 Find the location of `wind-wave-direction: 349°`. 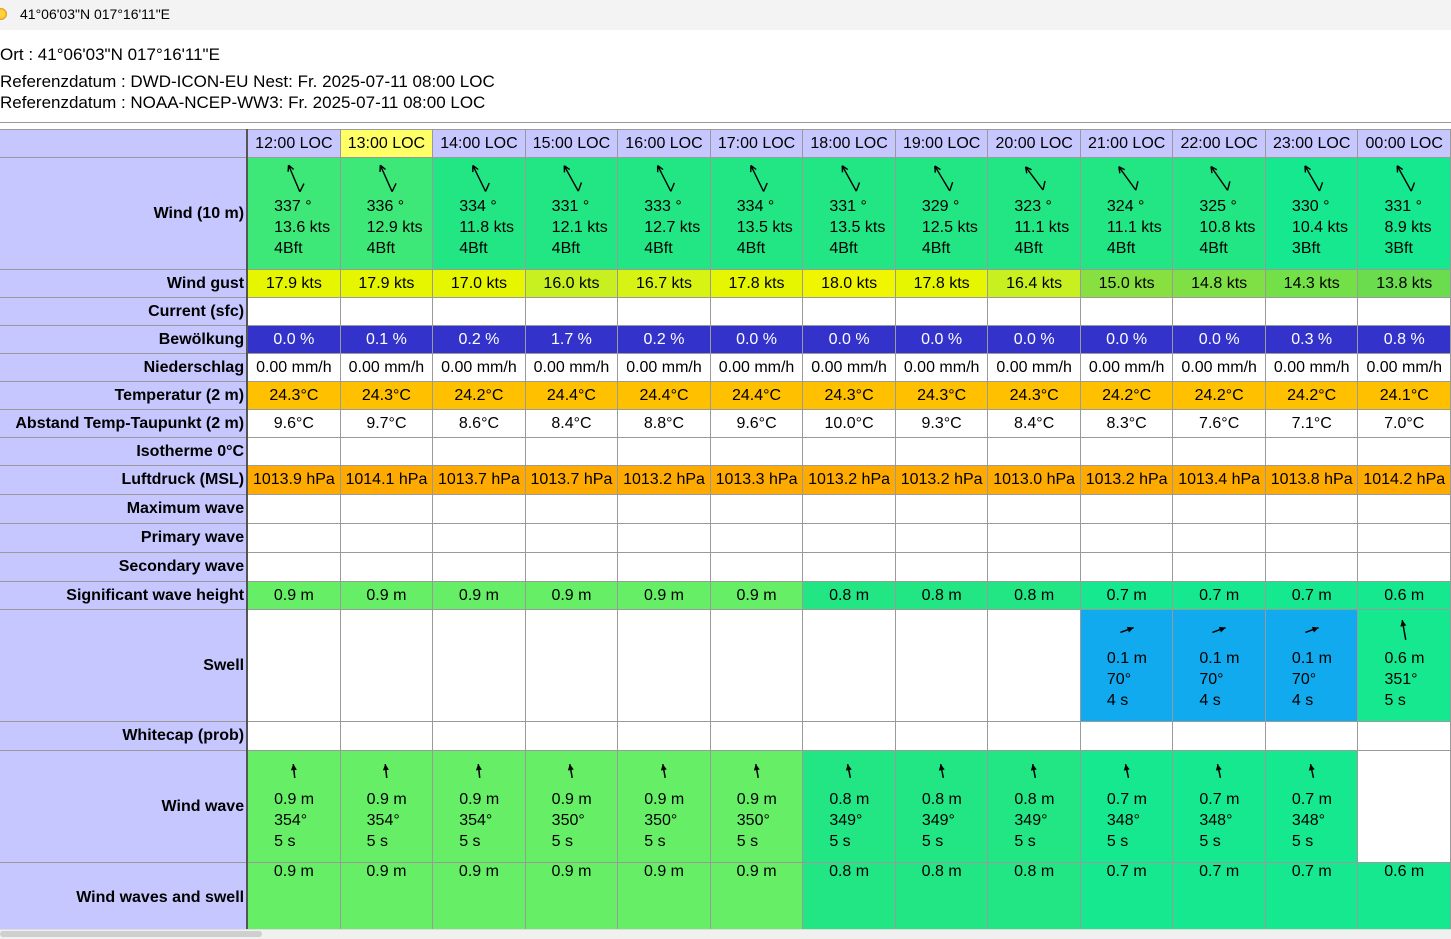

wind-wave-direction: 349° is located at coordinates (846, 820).